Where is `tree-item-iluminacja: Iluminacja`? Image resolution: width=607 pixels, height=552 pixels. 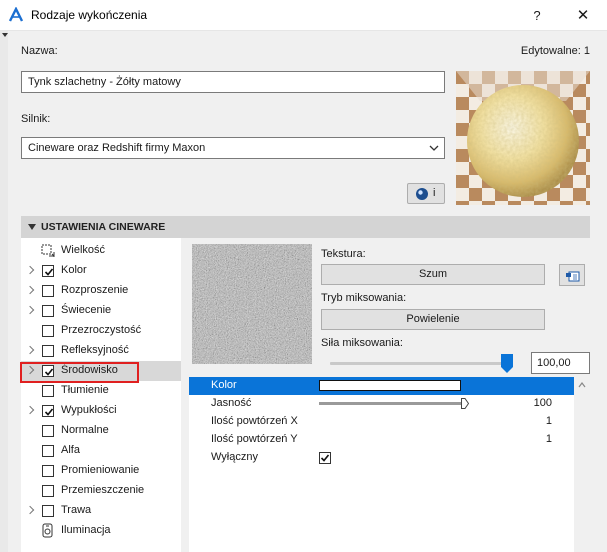
tree-item-iluminacja: Iluminacja is located at coordinates (101, 531).